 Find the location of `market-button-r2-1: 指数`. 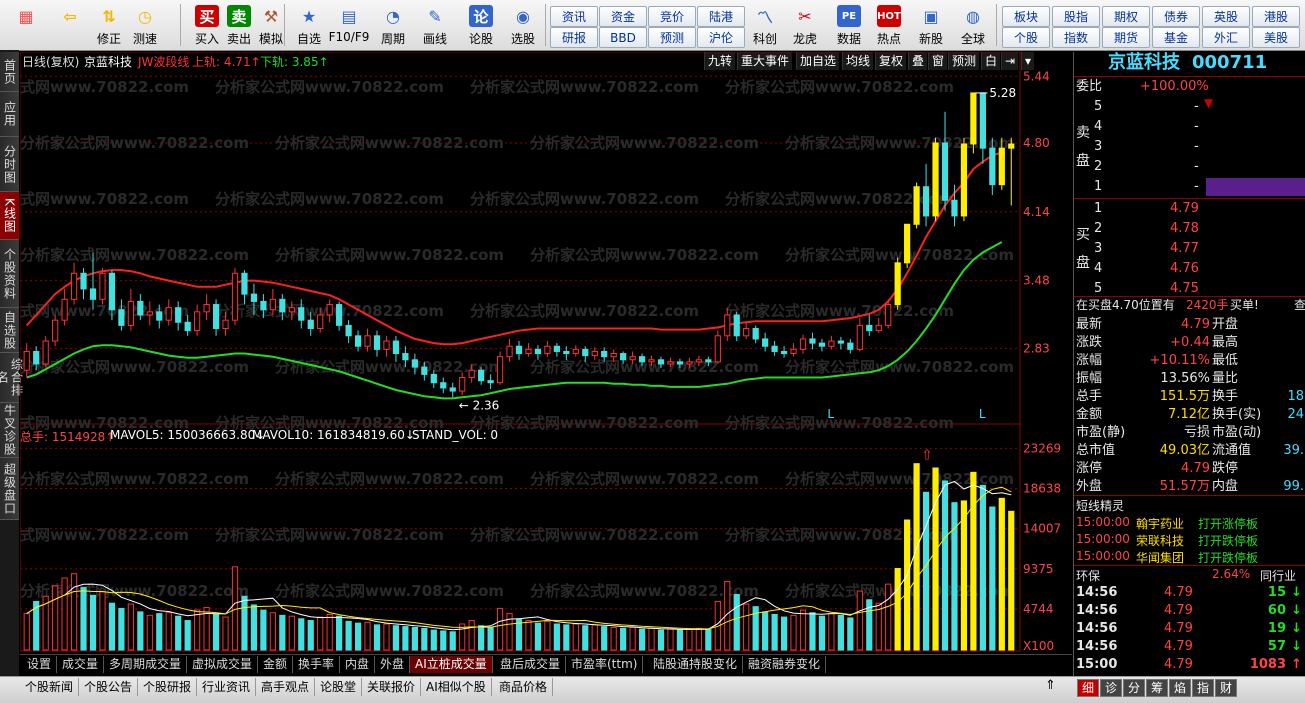

market-button-r2-1: 指数 is located at coordinates (1076, 37).